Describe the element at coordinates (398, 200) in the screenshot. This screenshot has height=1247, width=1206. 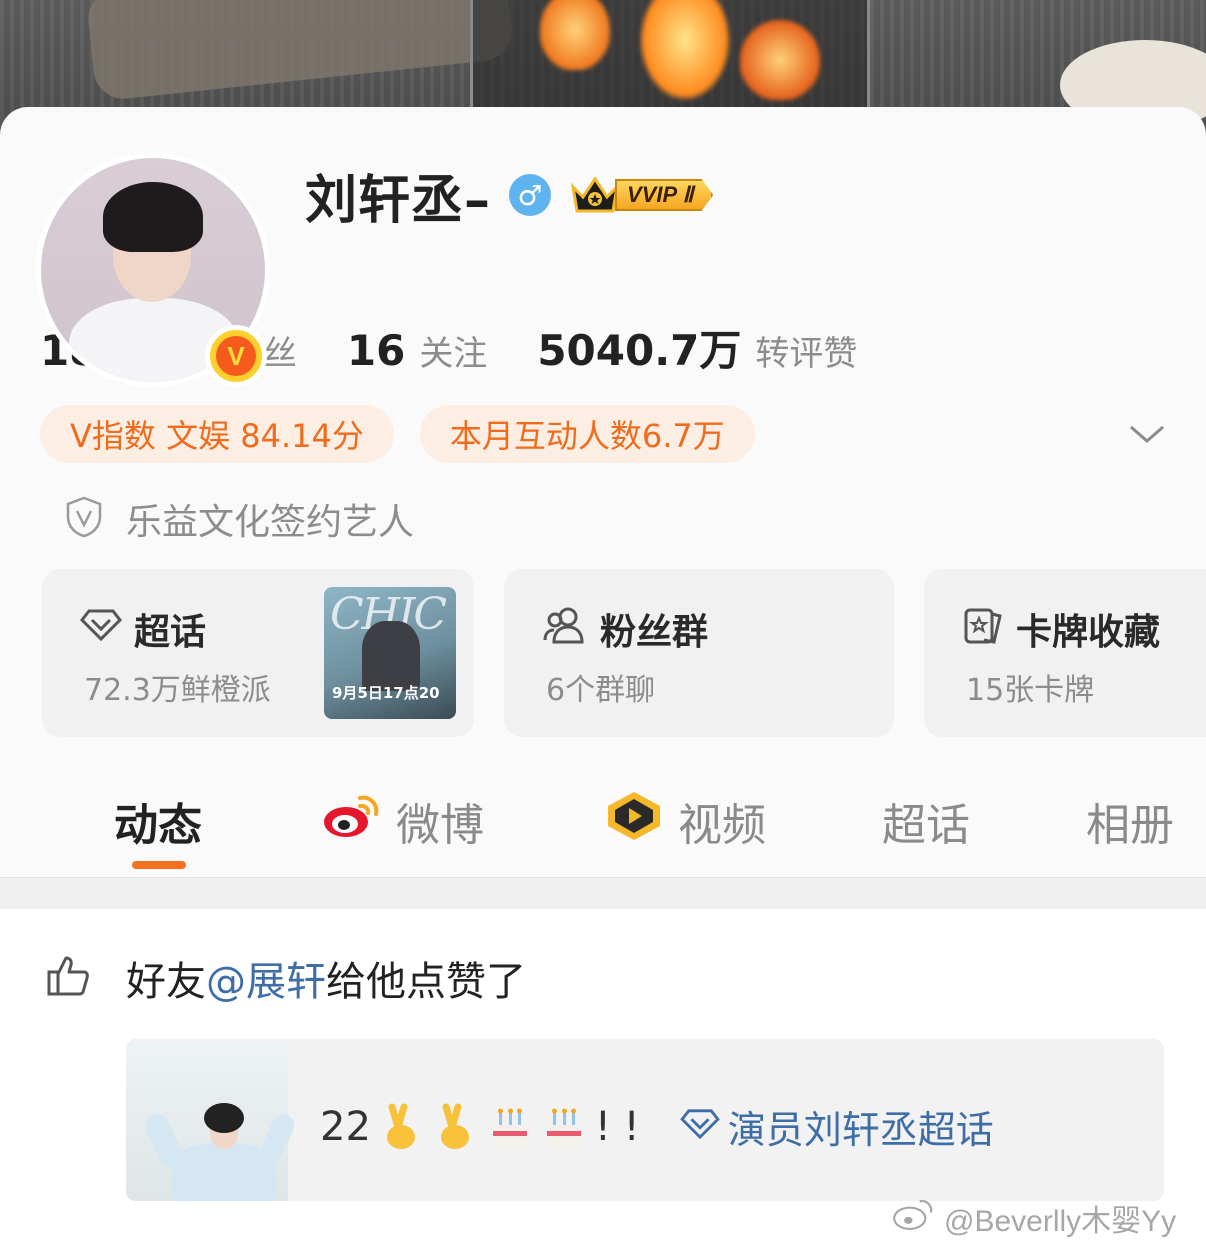
I see `profile-name: 刘轩丞–` at that location.